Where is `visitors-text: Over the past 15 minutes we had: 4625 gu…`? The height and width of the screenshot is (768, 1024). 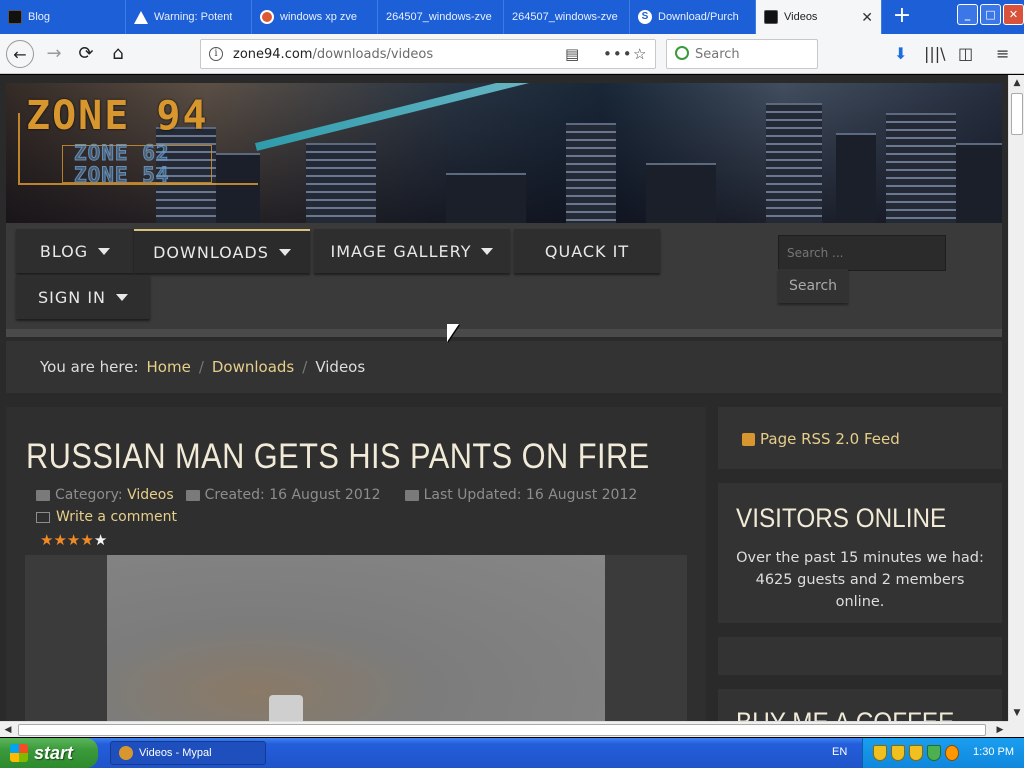 visitors-text: Over the past 15 minutes we had: 4625 gu… is located at coordinates (860, 580).